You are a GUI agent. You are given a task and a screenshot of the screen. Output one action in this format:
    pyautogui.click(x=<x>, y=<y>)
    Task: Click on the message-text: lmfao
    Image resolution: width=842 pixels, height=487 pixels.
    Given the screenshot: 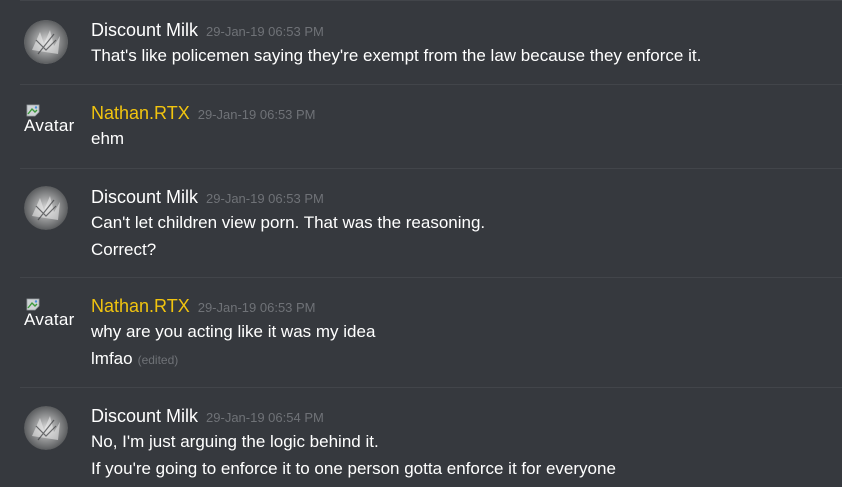 What is the action you would take?
    pyautogui.click(x=112, y=358)
    